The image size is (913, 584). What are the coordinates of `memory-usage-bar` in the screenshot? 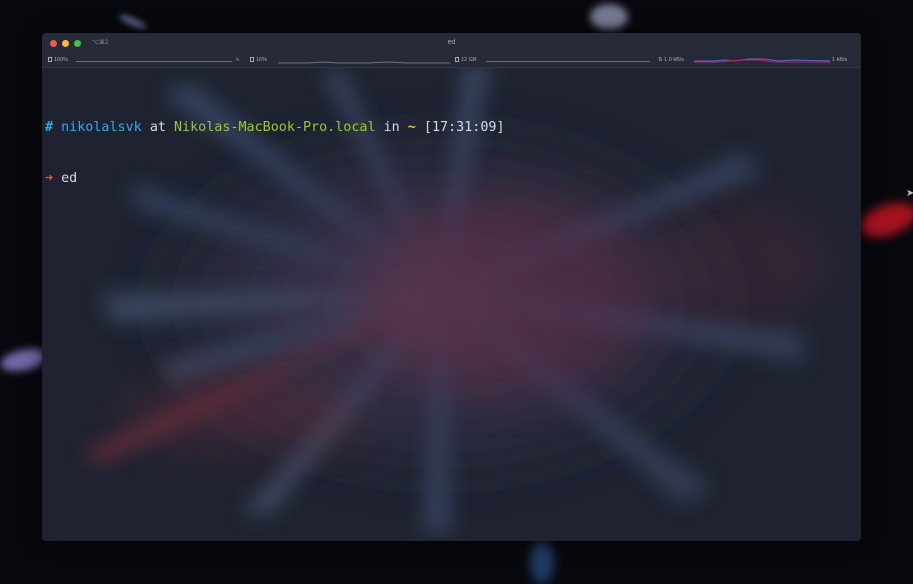 It's located at (568, 61).